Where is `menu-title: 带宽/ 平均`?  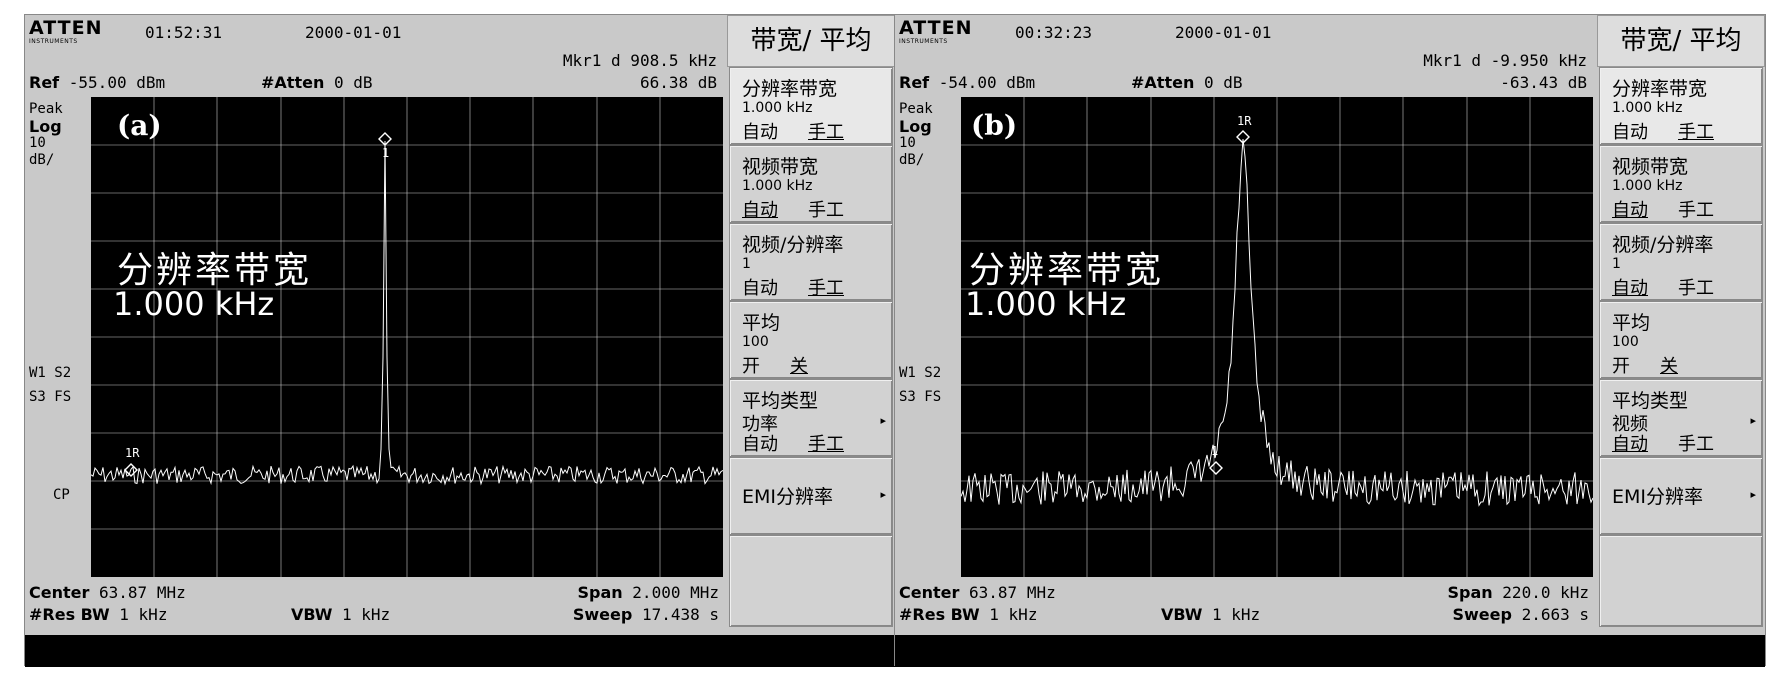
menu-title: 带宽/ 平均 is located at coordinates (811, 41).